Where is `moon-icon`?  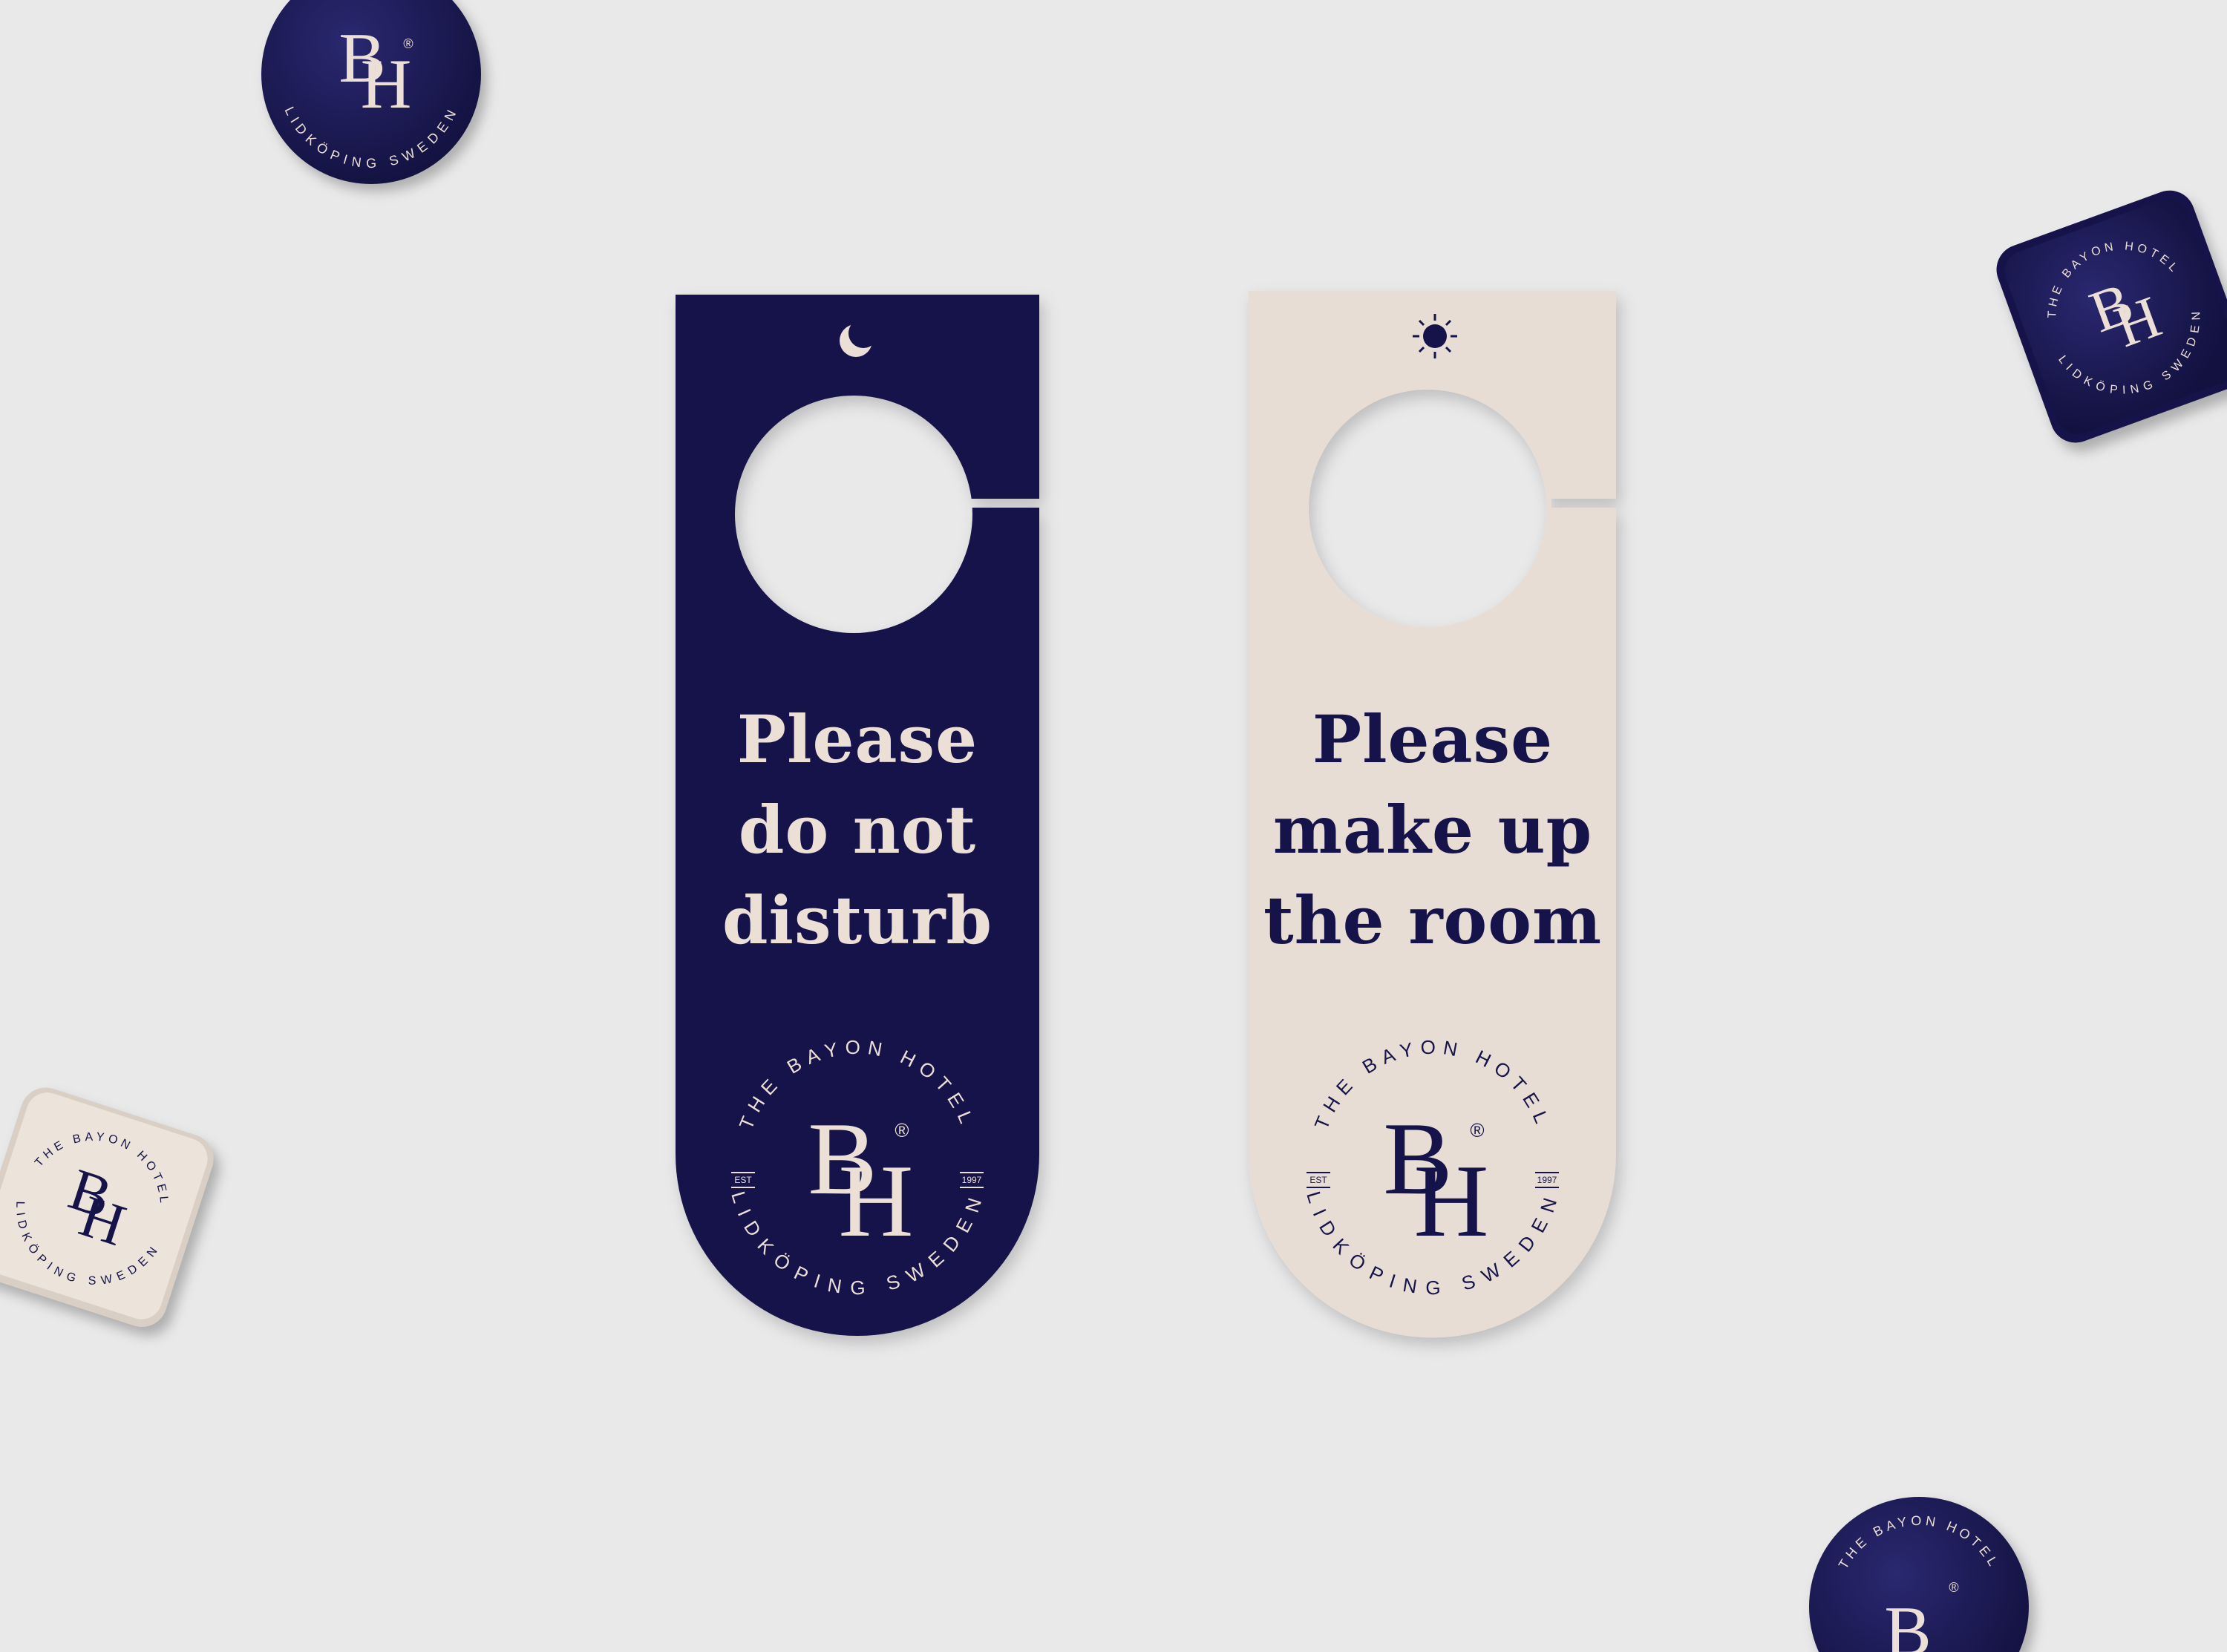
moon-icon is located at coordinates (859, 337).